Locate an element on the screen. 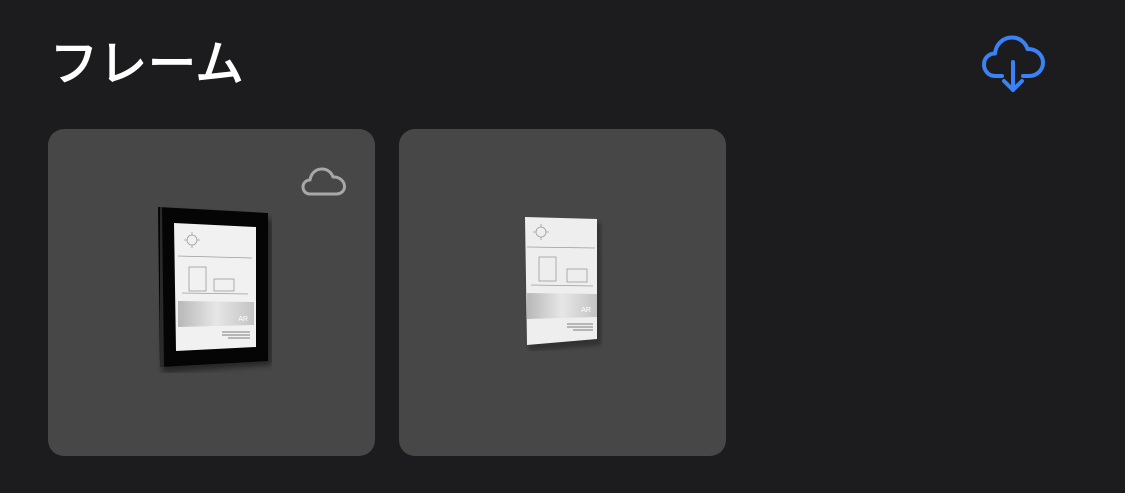  cloud-download-button is located at coordinates (1014, 64).